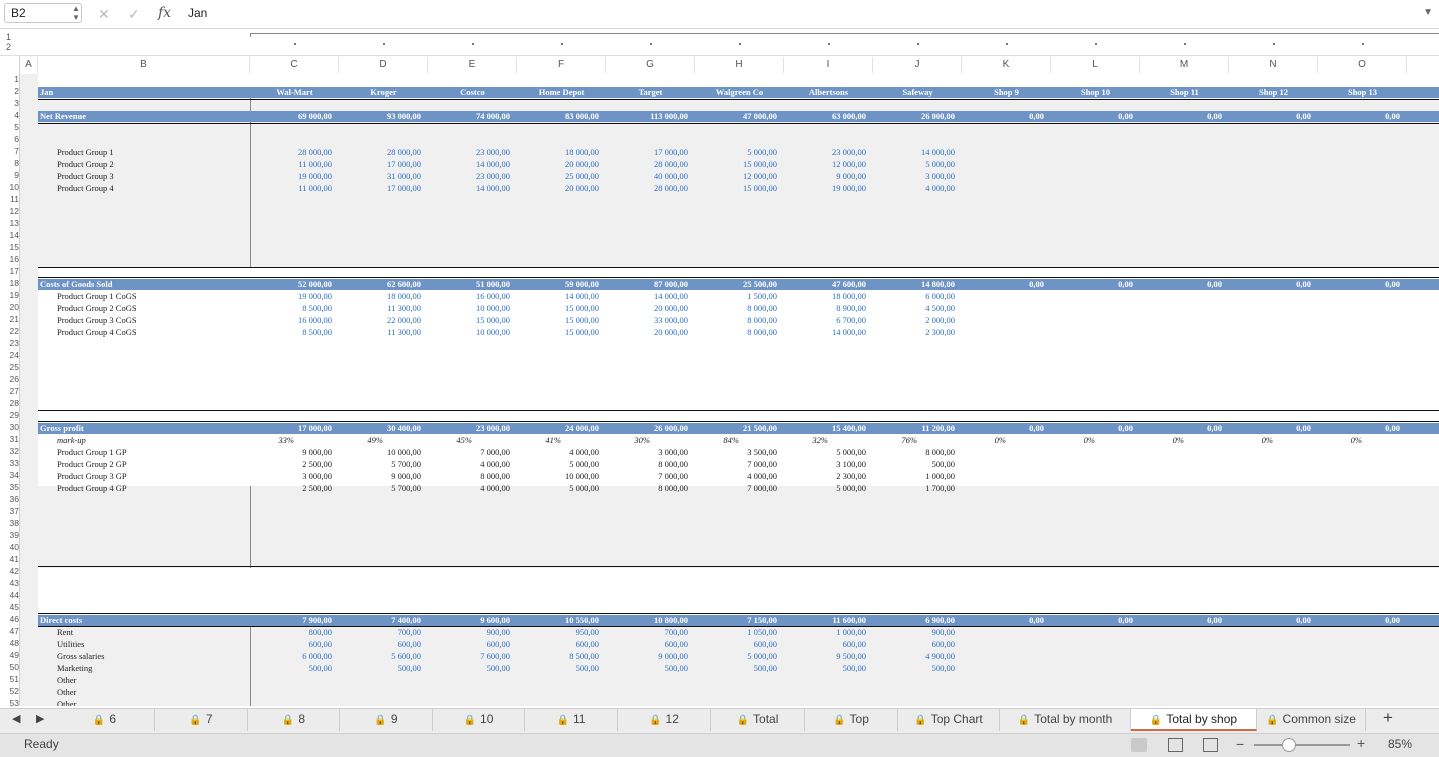  Describe the element at coordinates (650, 65) in the screenshot. I see `column-header: G` at that location.